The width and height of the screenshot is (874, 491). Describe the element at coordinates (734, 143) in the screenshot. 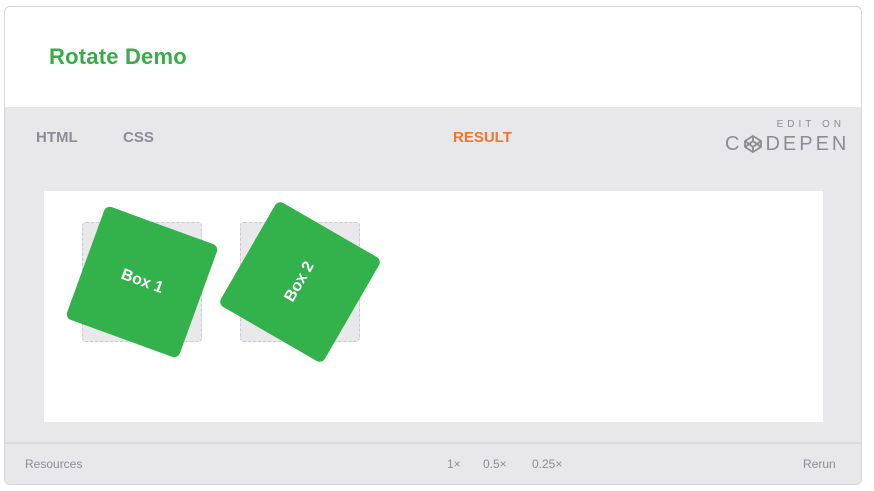

I see `codepen-brand-left: C` at that location.